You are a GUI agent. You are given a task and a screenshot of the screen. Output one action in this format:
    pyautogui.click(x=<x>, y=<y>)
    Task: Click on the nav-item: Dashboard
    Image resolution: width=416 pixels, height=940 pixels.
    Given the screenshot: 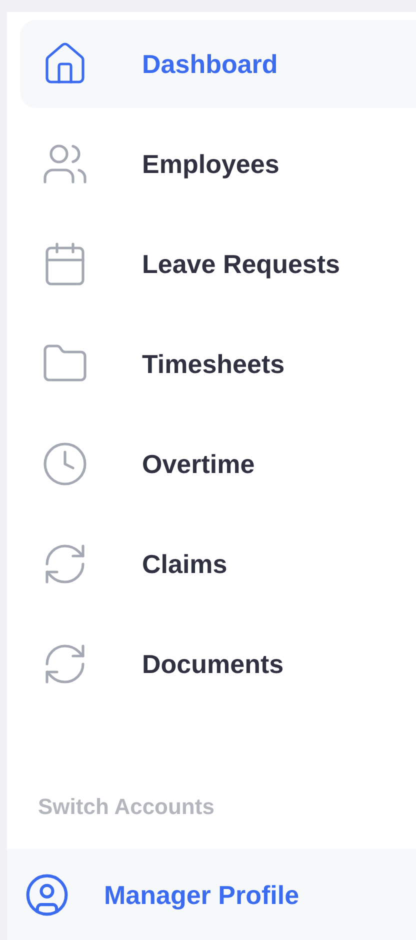 What is the action you would take?
    pyautogui.click(x=218, y=64)
    